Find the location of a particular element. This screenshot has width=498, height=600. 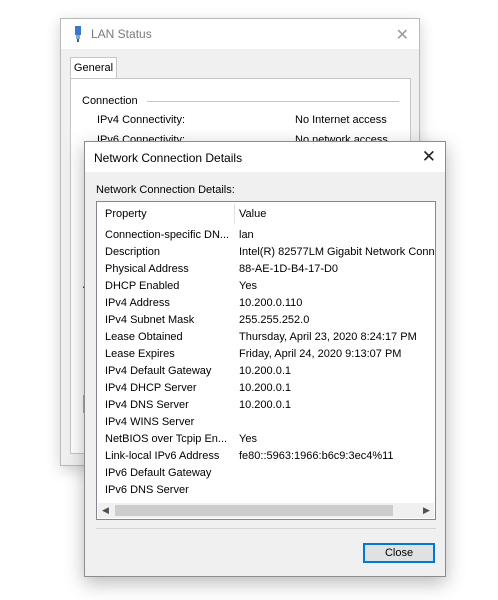

column-header-value: Value is located at coordinates (252, 214).